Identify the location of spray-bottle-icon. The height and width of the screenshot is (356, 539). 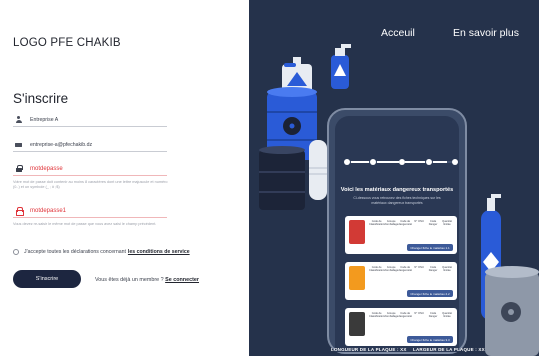
(341, 66).